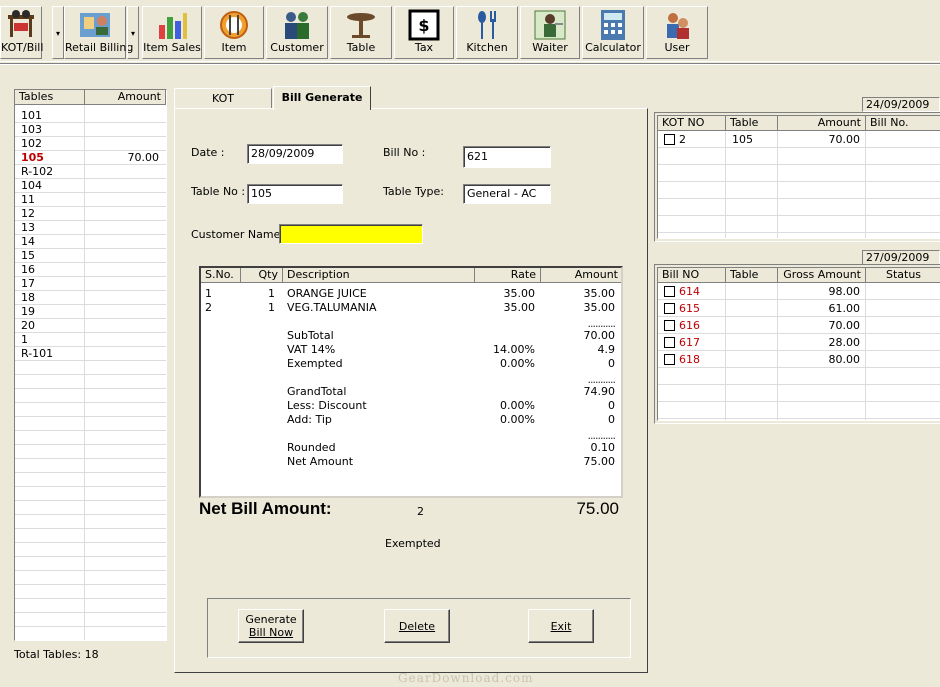 The width and height of the screenshot is (940, 687). I want to click on table-row: 13, so click(90, 228).